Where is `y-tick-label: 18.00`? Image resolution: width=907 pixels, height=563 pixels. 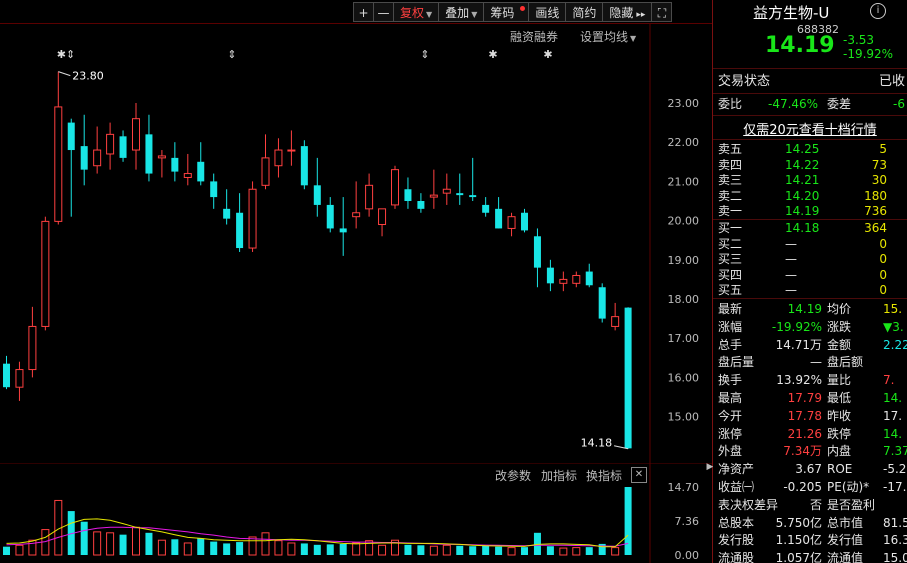
y-tick-label: 18.00 is located at coordinates (684, 299).